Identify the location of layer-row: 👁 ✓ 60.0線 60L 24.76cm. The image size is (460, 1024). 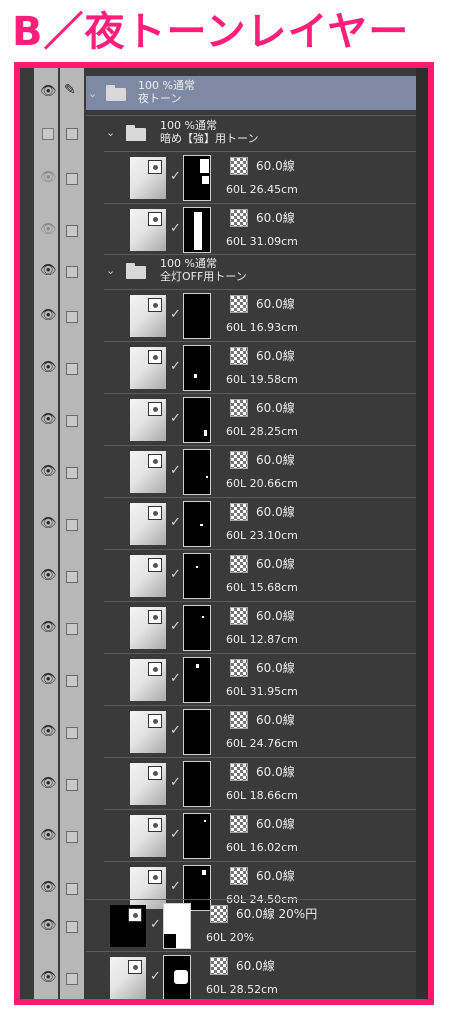
(224, 732).